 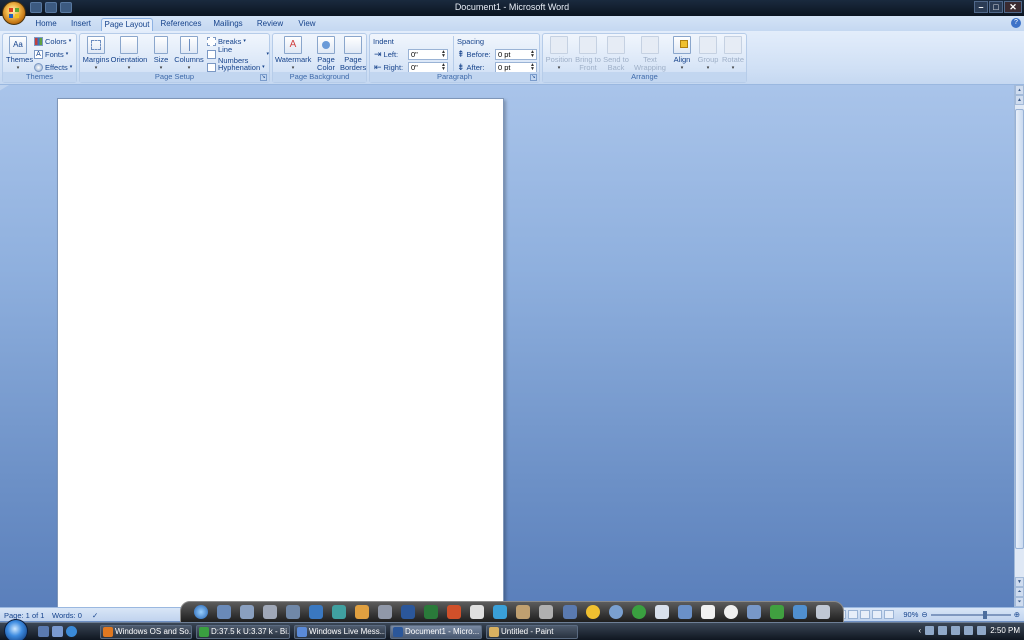 What do you see at coordinates (1019, 582) in the screenshot?
I see `scroll-down-icon: ▼` at bounding box center [1019, 582].